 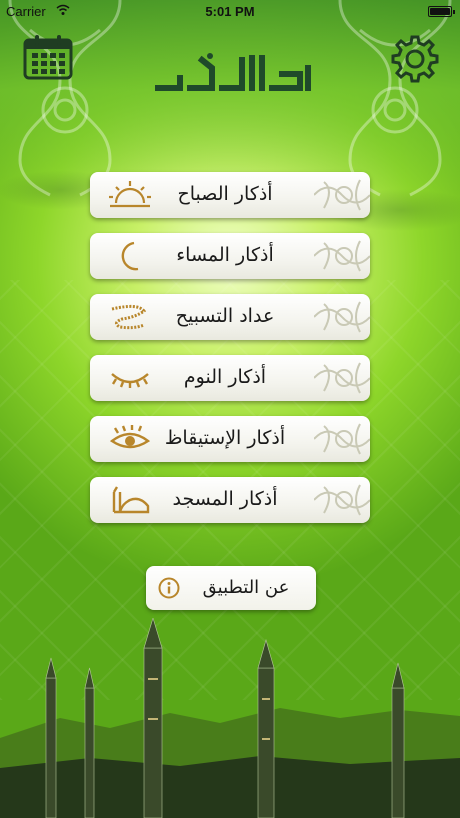 I want to click on gear-icon, so click(x=415, y=59).